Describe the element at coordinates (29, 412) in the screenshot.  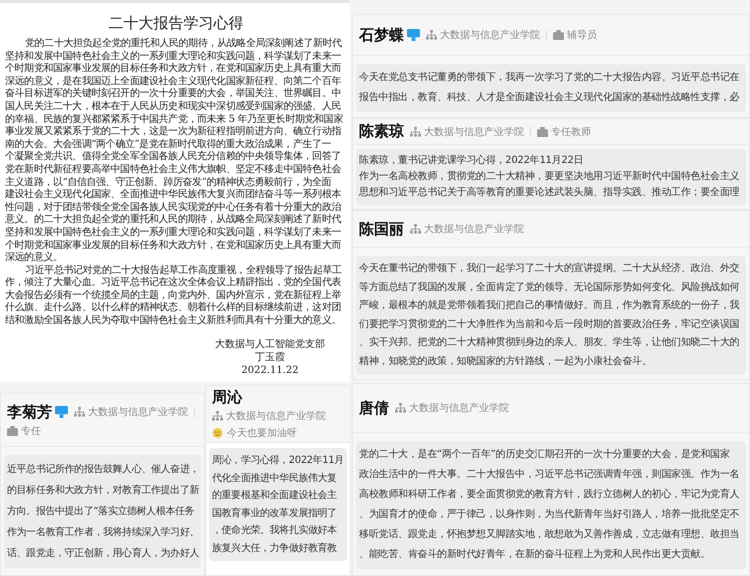
I see `author-name: 李菊芳` at that location.